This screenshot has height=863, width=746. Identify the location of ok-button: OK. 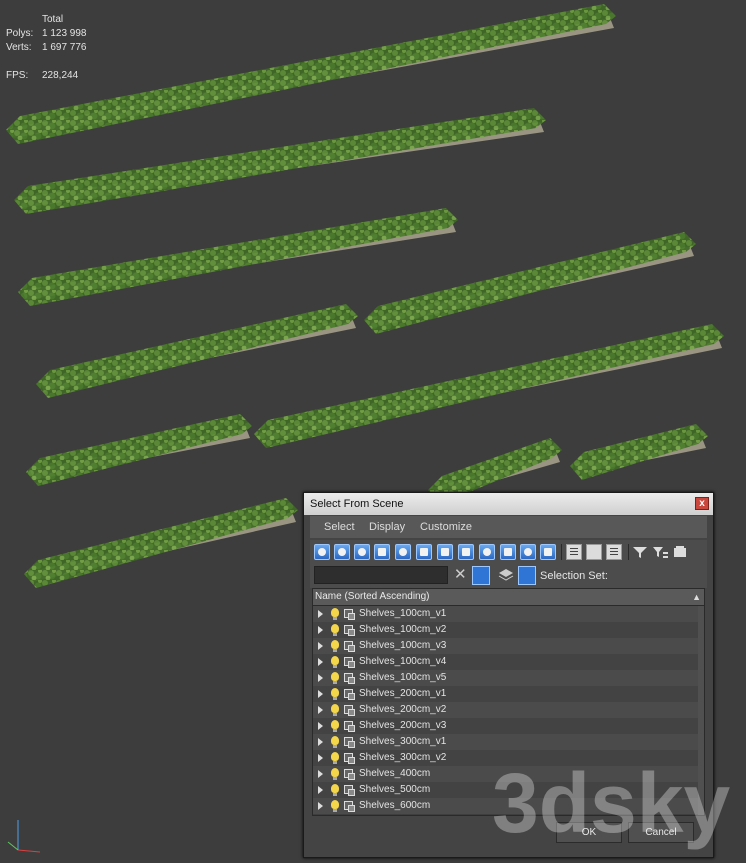
(589, 832).